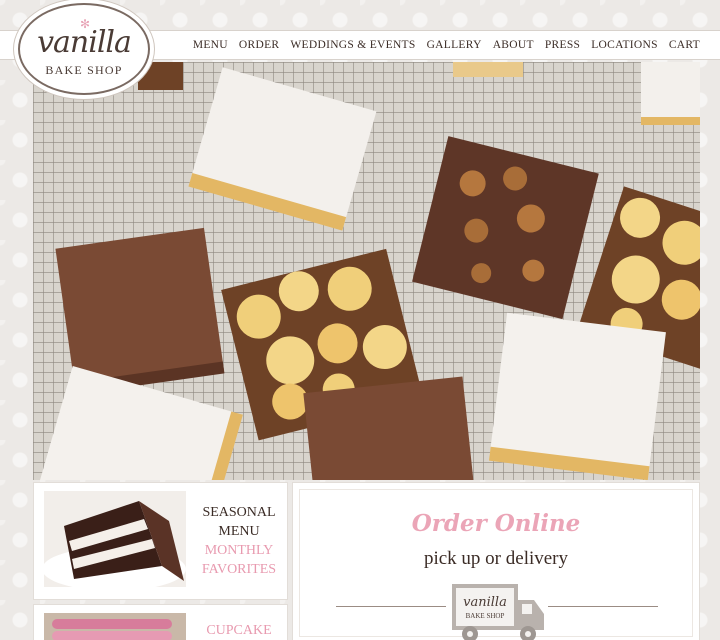 The height and width of the screenshot is (640, 720). Describe the element at coordinates (603, 606) in the screenshot. I see `divider-right` at that location.